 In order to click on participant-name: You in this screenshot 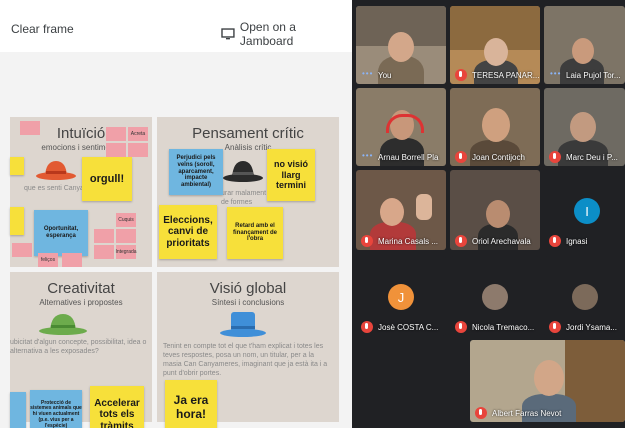, I will do `click(385, 75)`.